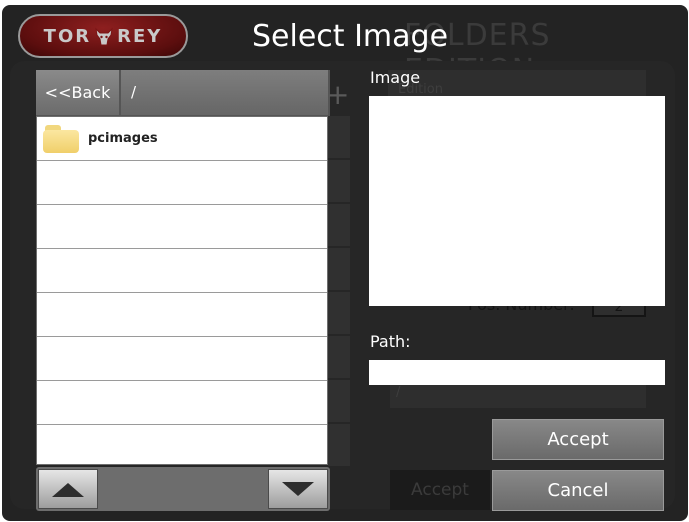 This screenshot has width=689, height=522. What do you see at coordinates (578, 439) in the screenshot?
I see `accept-button: Accept` at bounding box center [578, 439].